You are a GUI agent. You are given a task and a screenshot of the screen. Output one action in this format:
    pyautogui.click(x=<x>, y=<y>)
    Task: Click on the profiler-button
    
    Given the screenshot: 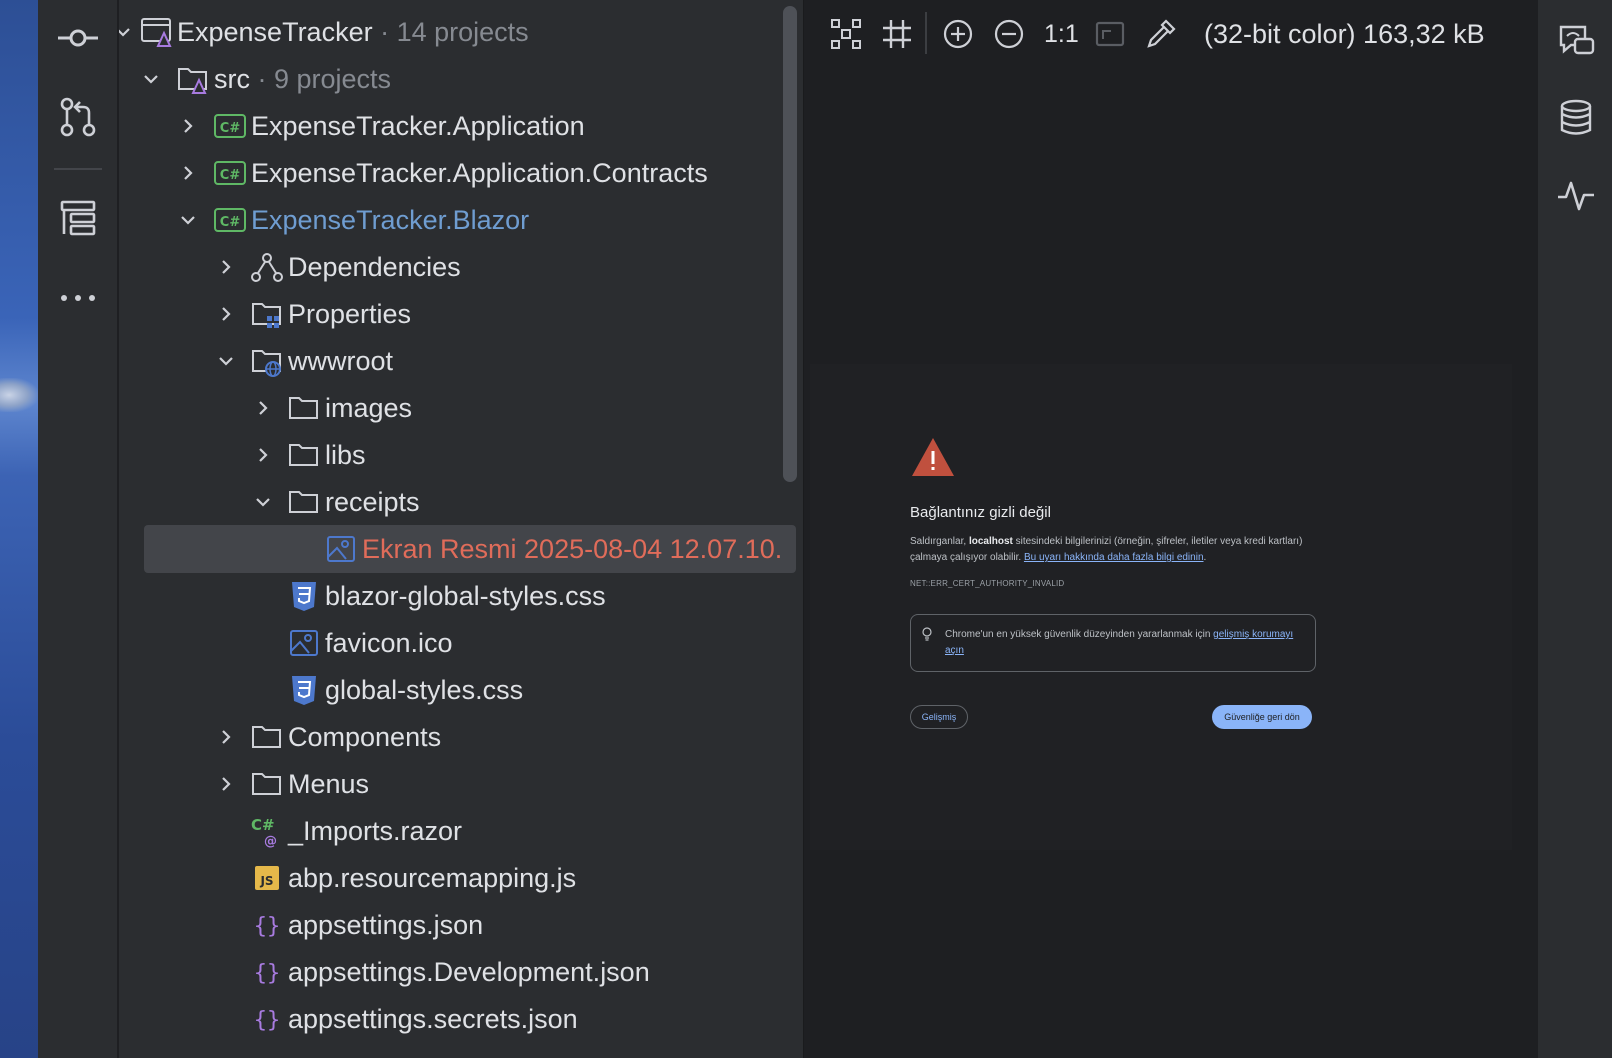 What is the action you would take?
    pyautogui.click(x=1576, y=196)
    